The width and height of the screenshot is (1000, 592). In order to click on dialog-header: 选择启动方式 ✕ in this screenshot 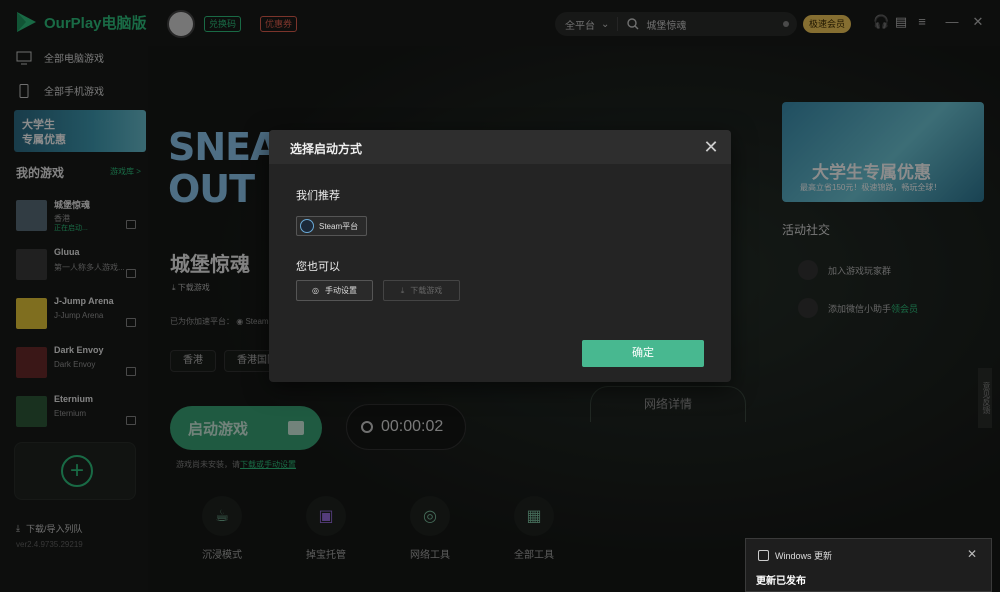, I will do `click(500, 147)`.